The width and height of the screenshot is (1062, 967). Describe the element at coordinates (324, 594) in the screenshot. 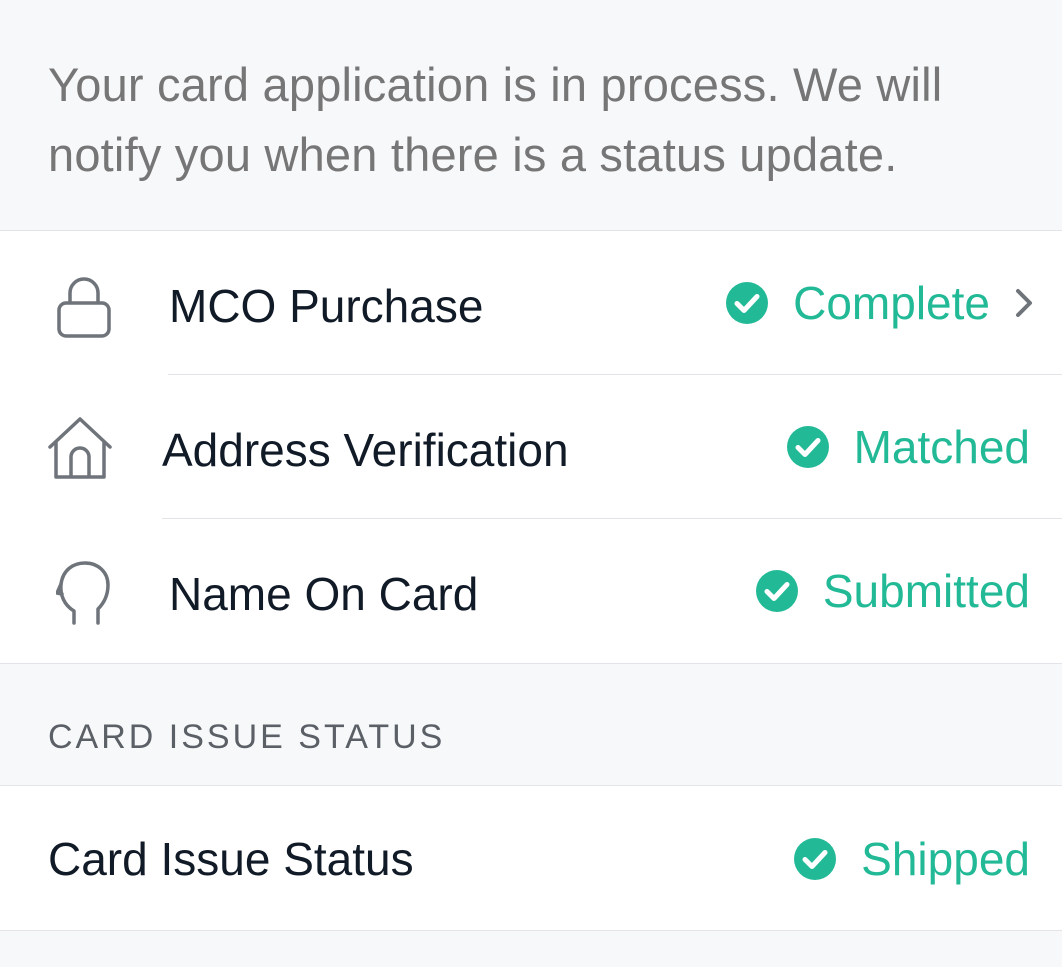

I see `step-label: Name On Card` at that location.